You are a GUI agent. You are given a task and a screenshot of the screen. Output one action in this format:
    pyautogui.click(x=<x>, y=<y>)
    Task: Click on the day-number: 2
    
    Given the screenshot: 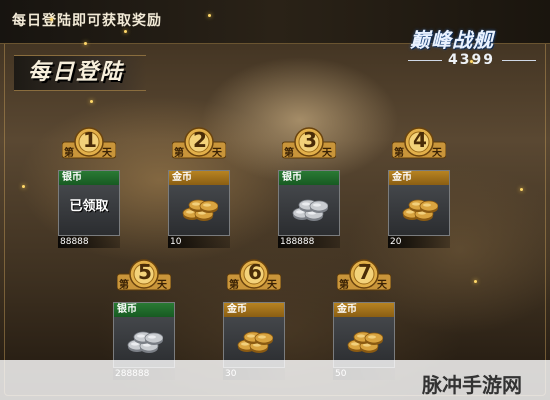 What is the action you would take?
    pyautogui.click(x=200, y=140)
    